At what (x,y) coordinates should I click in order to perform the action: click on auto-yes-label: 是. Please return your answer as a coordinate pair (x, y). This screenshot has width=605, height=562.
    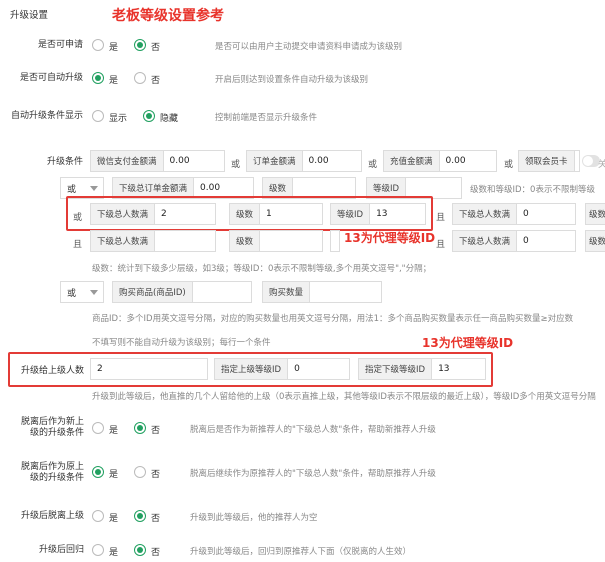
    Looking at the image, I should click on (114, 81).